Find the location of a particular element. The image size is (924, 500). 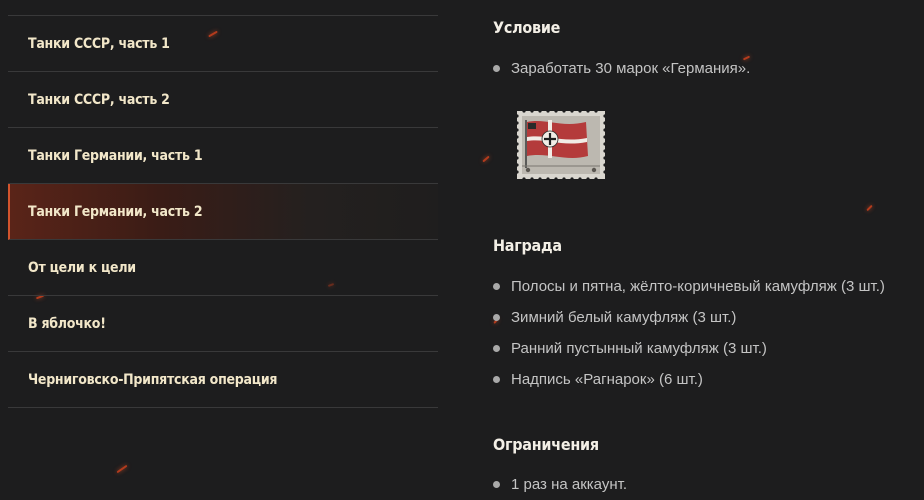

sidebar-item-chernigov-pripyat-operation: Черниговско-Припятская операция is located at coordinates (223, 380).